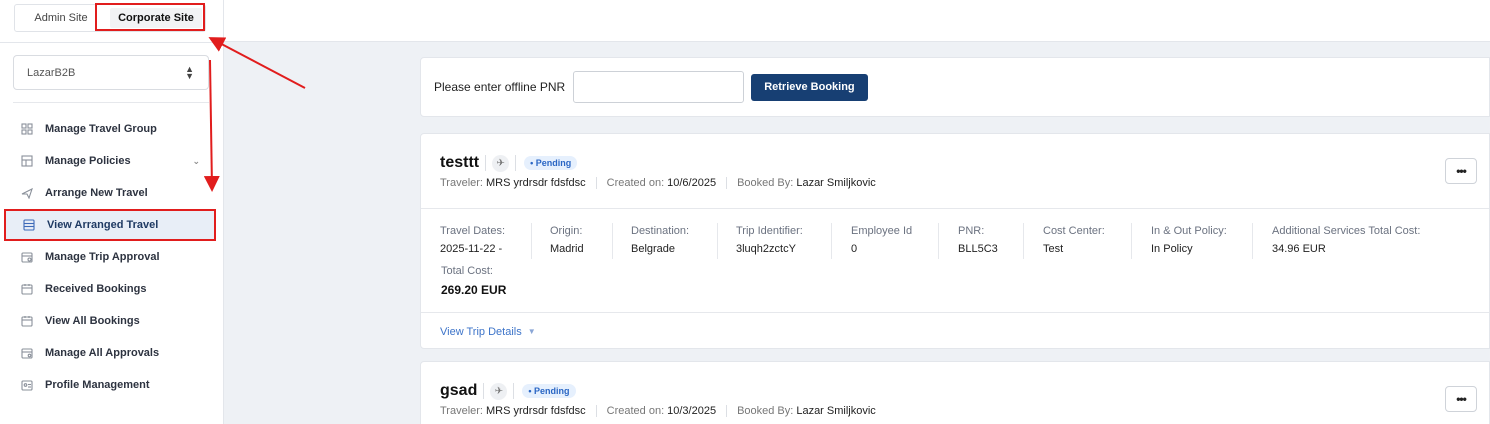 The height and width of the screenshot is (424, 1490). What do you see at coordinates (96, 289) in the screenshot?
I see `sidebar-item-label: Received Bookings` at bounding box center [96, 289].